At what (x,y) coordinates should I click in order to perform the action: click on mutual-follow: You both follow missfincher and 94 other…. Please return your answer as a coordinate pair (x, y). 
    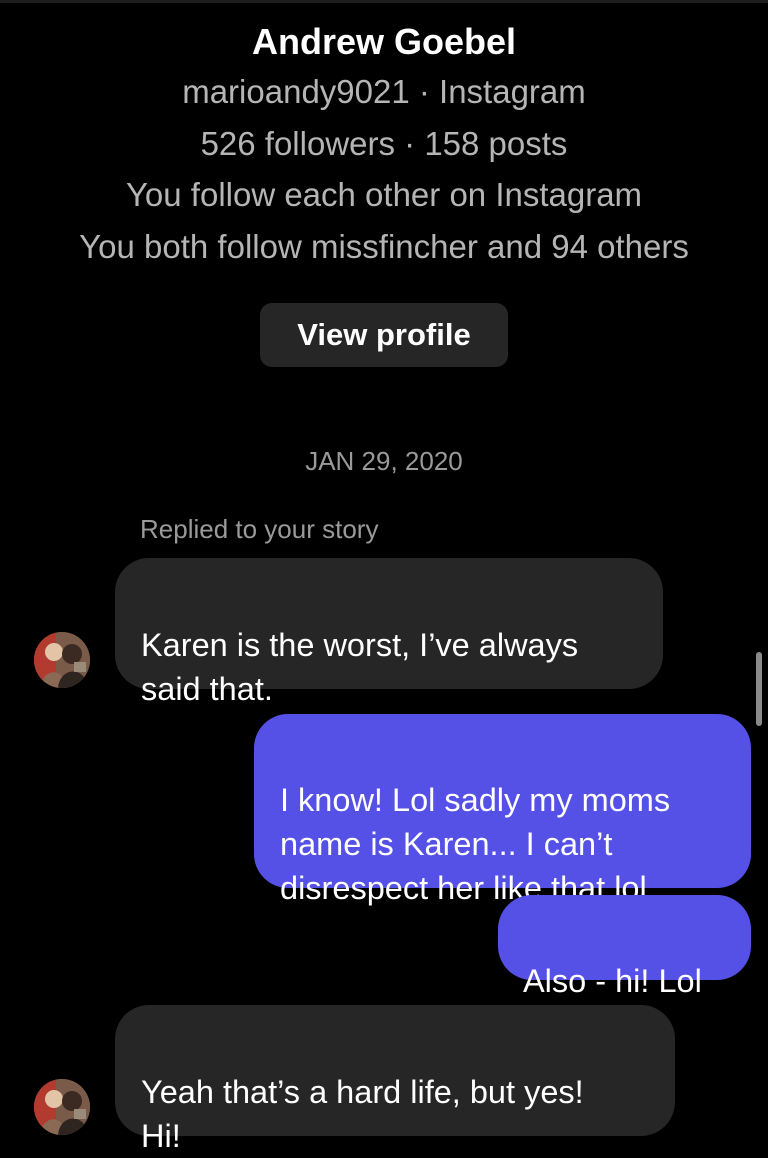
    Looking at the image, I should click on (384, 246).